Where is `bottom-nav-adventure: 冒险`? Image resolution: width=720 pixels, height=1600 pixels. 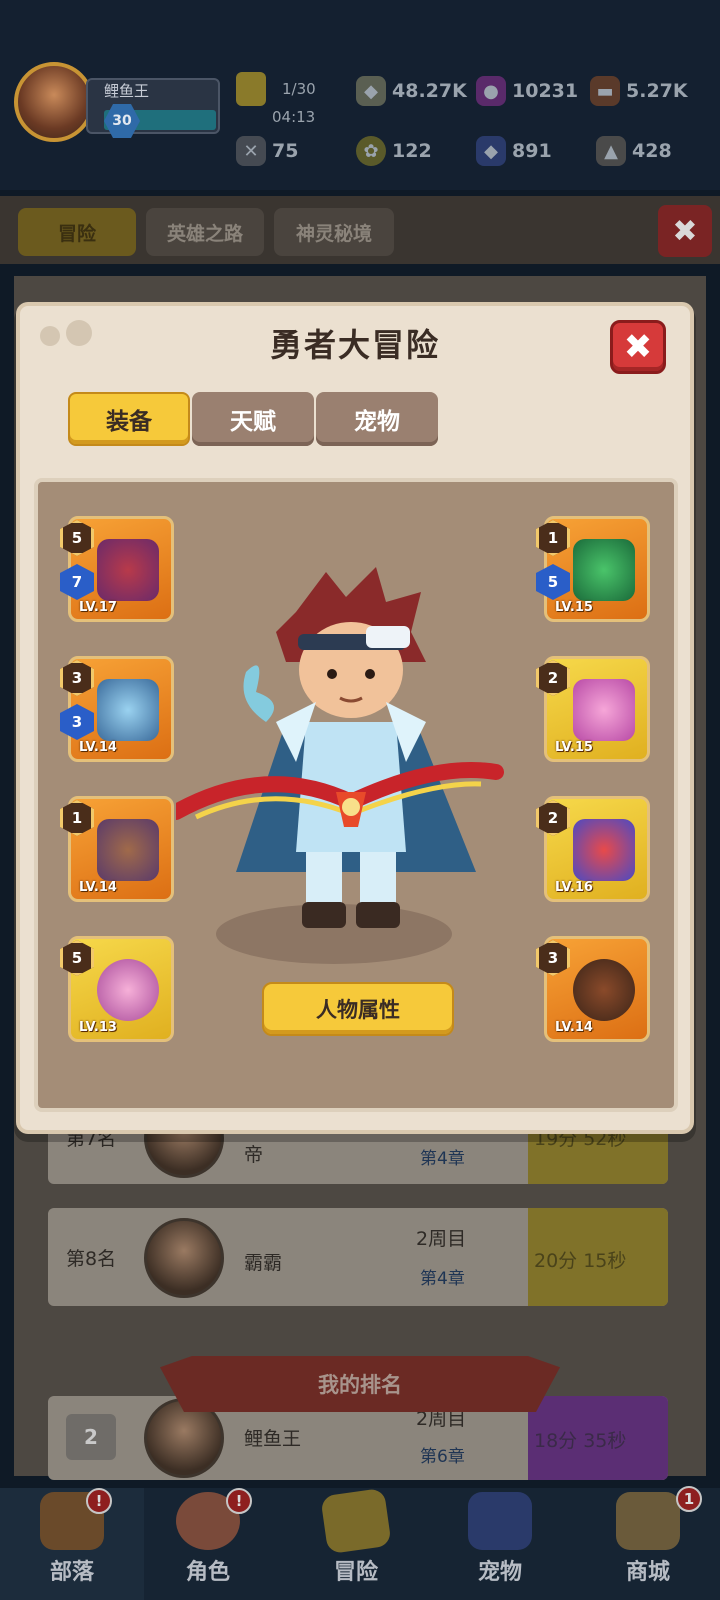 bottom-nav-adventure: 冒险 is located at coordinates (356, 1543).